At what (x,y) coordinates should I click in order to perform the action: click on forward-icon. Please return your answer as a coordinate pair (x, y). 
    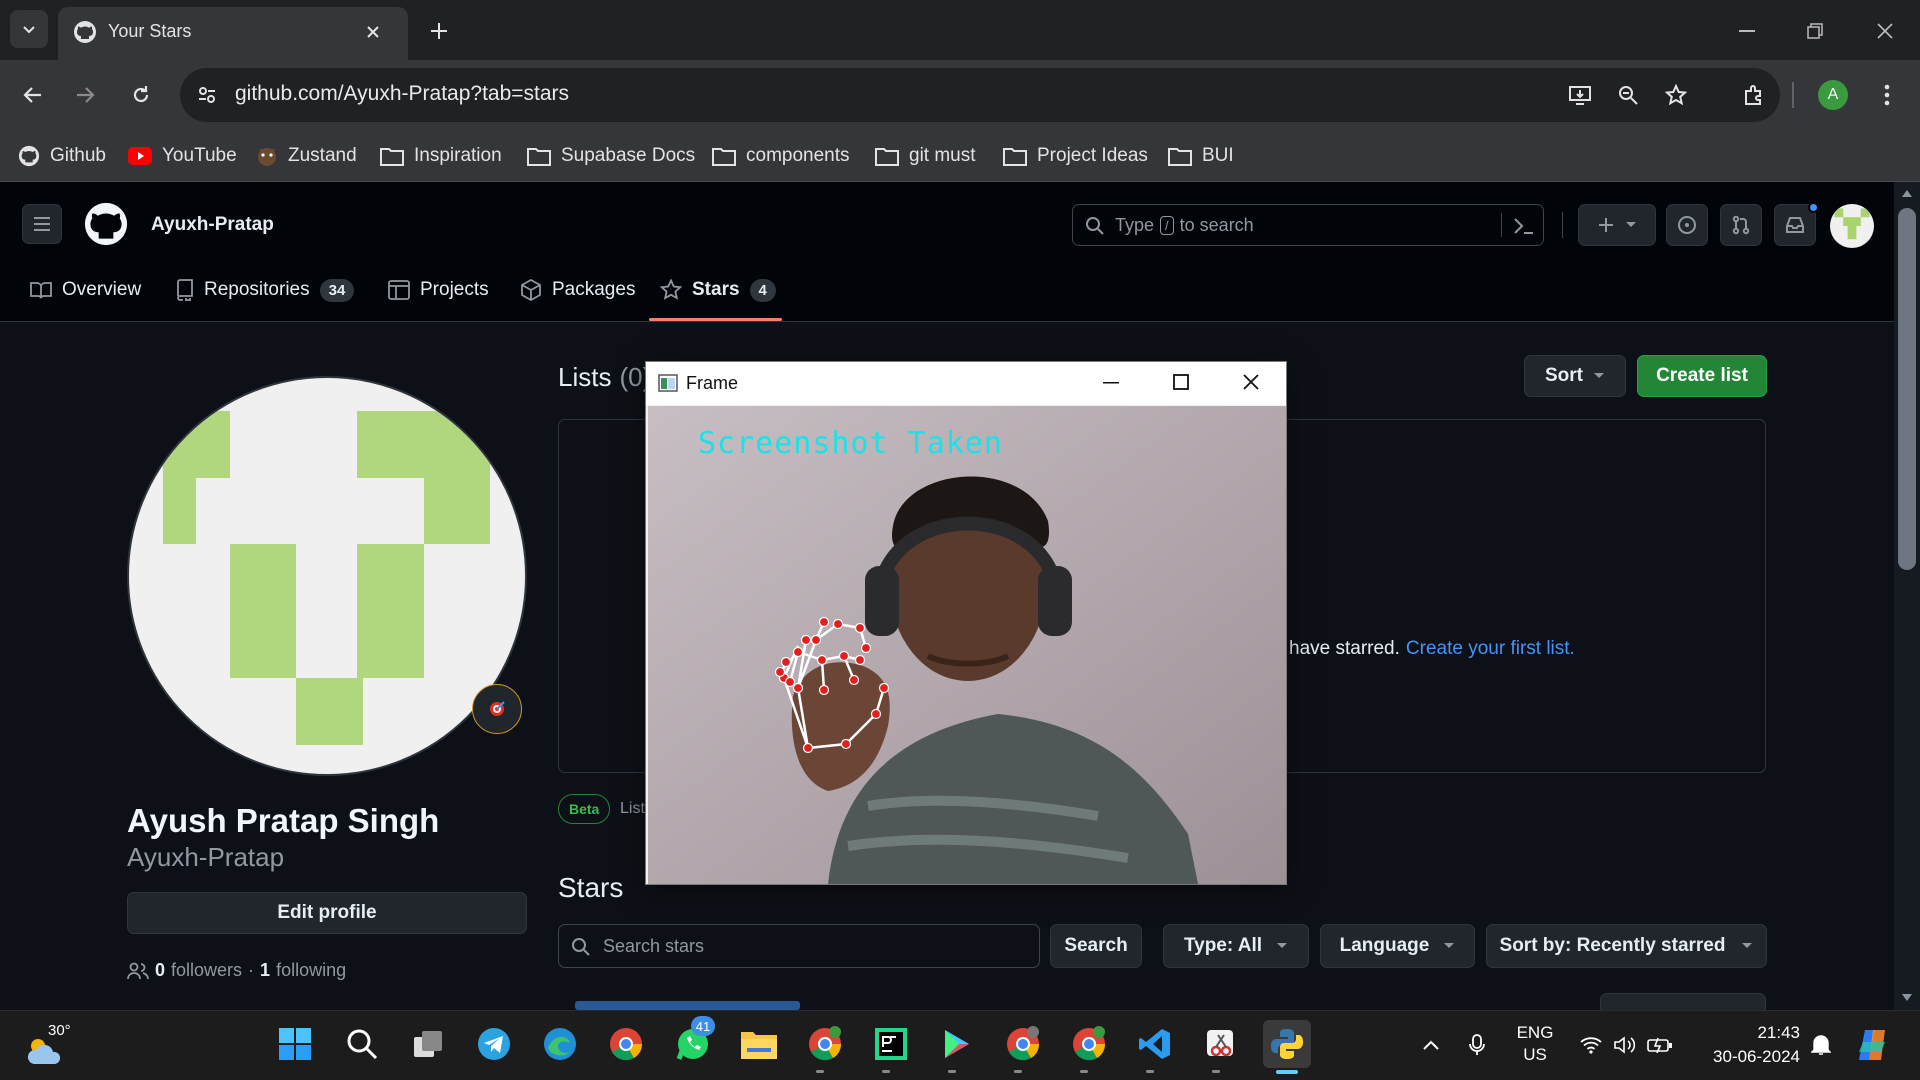
    Looking at the image, I should click on (85, 95).